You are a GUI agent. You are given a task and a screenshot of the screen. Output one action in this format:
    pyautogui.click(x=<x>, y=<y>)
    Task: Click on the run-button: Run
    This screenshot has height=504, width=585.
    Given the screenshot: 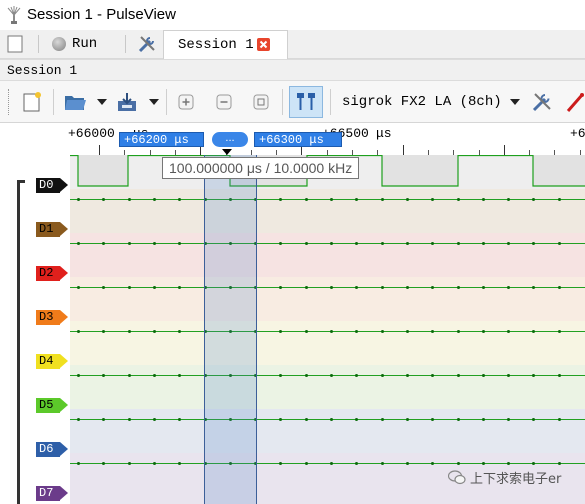 What is the action you would take?
    pyautogui.click(x=74, y=44)
    